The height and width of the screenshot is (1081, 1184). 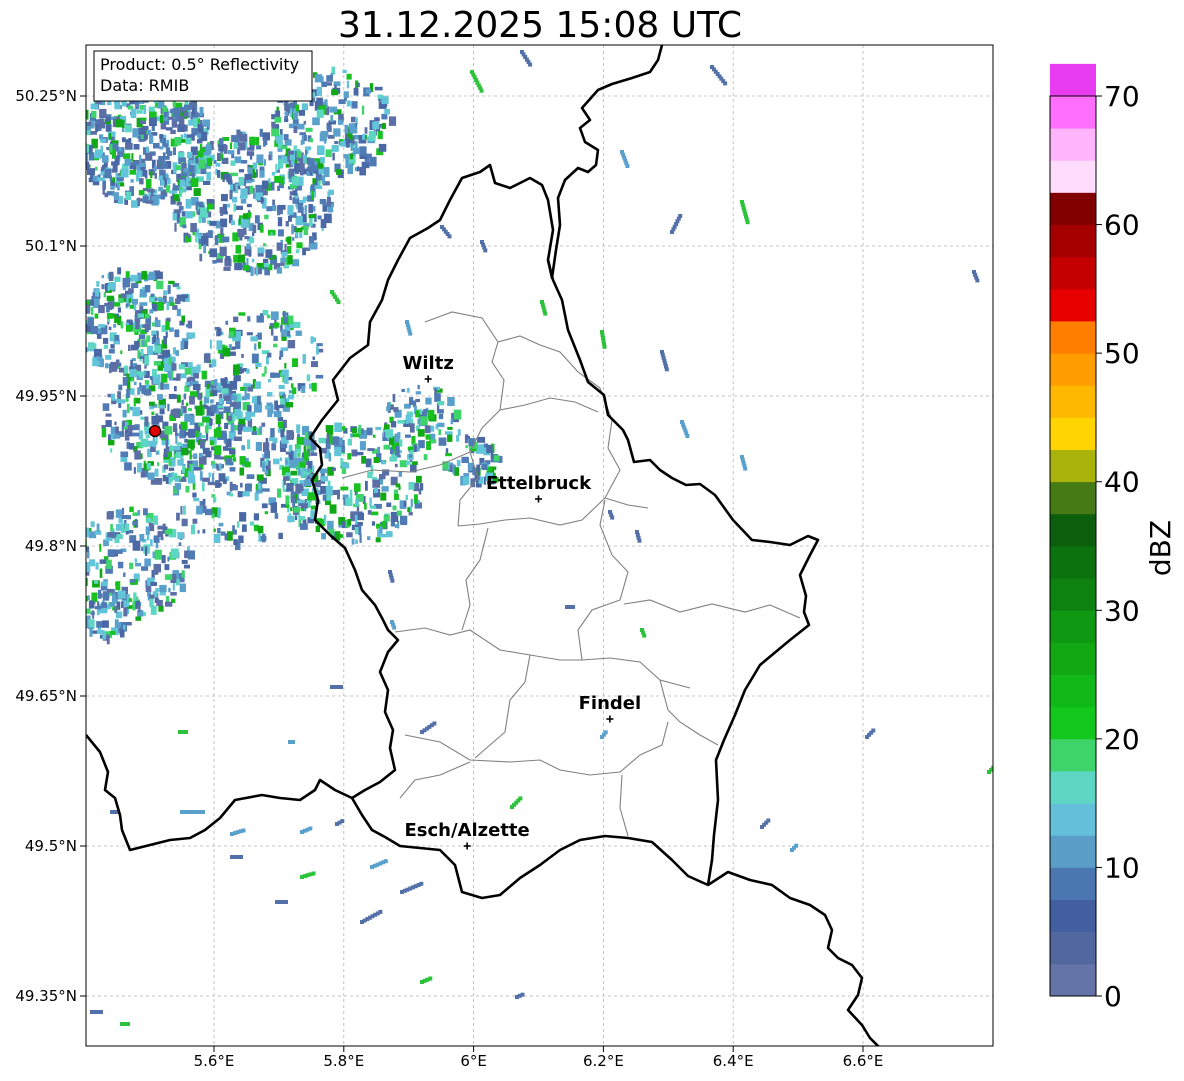 I want to click on lon-tick-label: 5.8°E, so click(x=343, y=1061).